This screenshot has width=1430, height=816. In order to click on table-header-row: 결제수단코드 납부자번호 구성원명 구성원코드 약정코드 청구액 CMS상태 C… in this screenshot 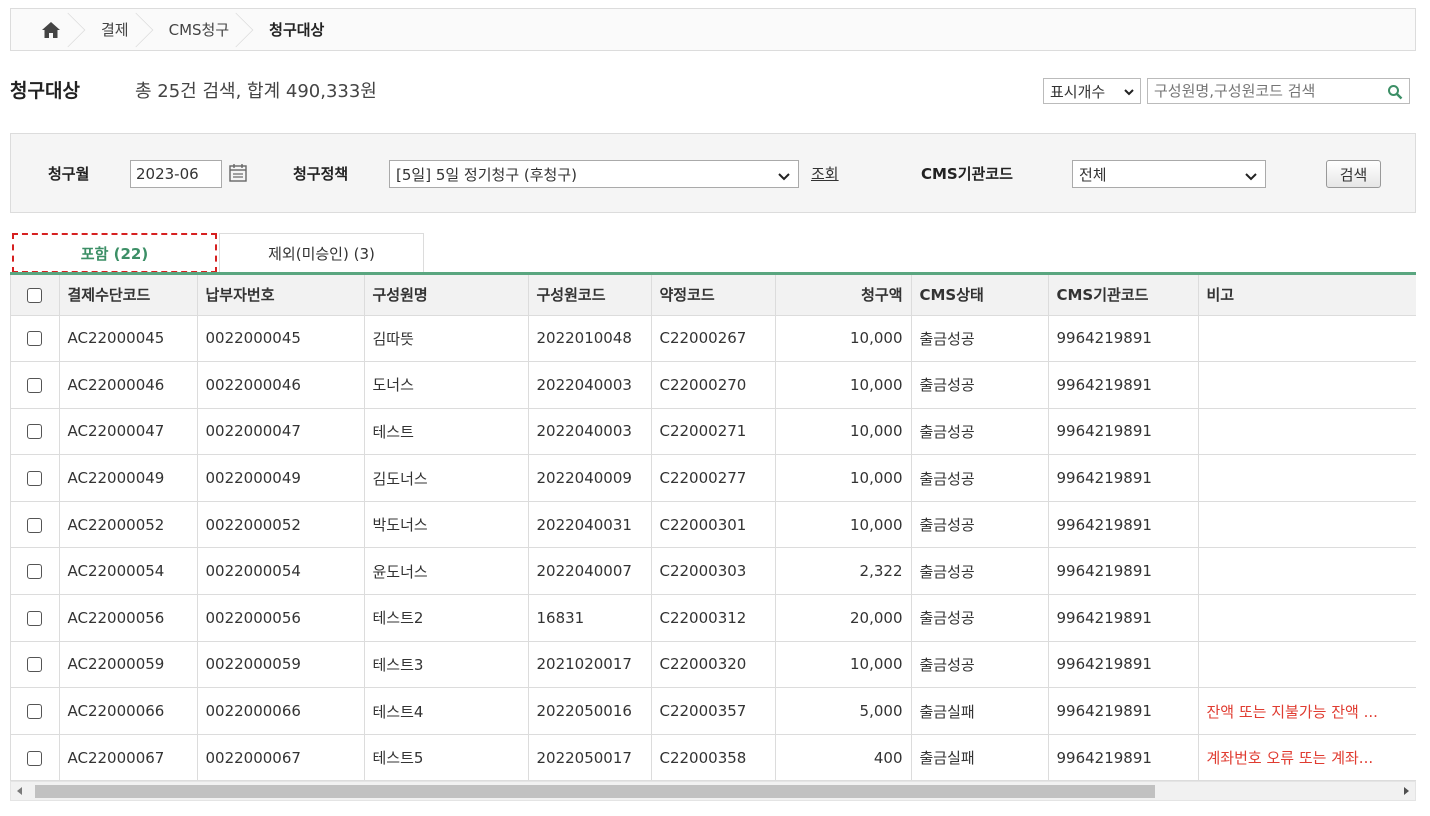, I will do `click(713, 295)`.